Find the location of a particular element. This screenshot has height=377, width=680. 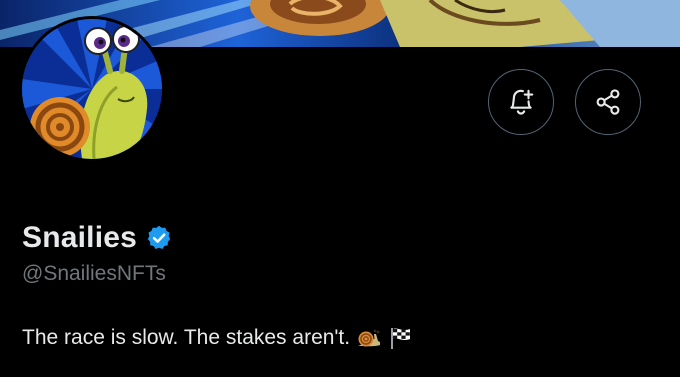

name-row: Snailies is located at coordinates (97, 238).